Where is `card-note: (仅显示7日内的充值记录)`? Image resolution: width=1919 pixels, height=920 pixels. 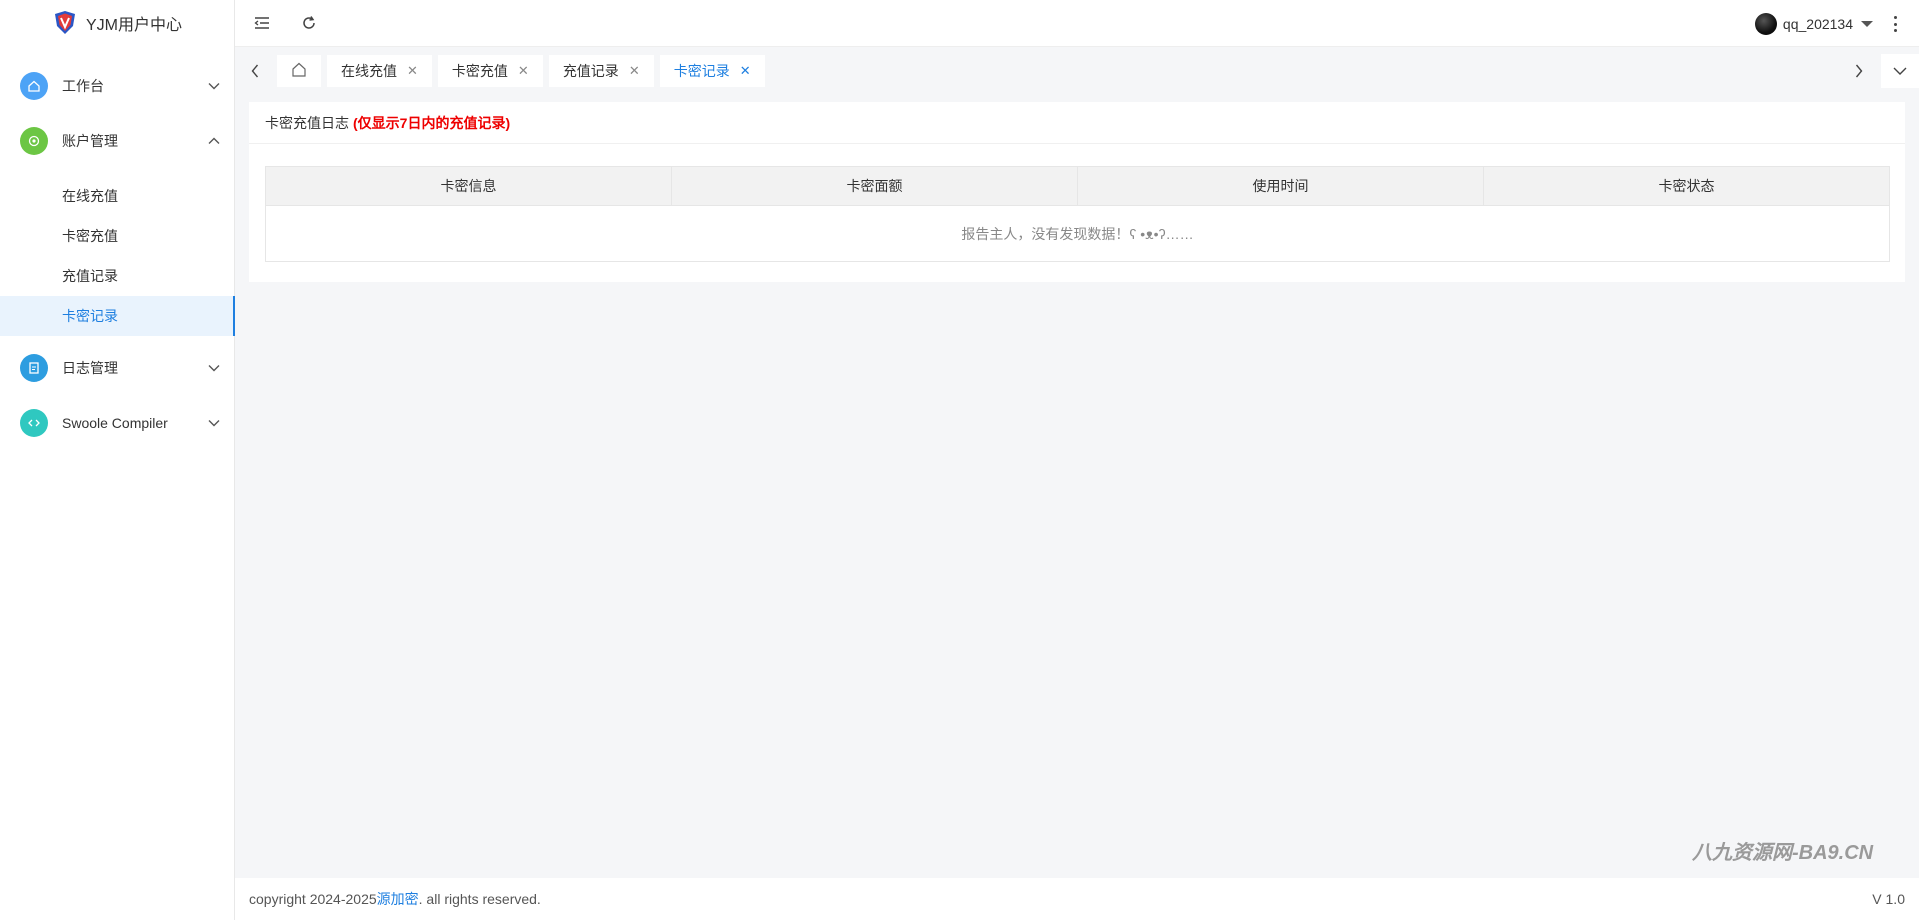 card-note: (仅显示7日内的充值记录) is located at coordinates (432, 122).